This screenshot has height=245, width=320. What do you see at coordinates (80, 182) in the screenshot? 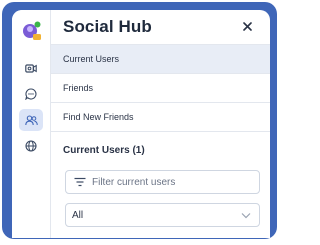
I see `filter-icon` at bounding box center [80, 182].